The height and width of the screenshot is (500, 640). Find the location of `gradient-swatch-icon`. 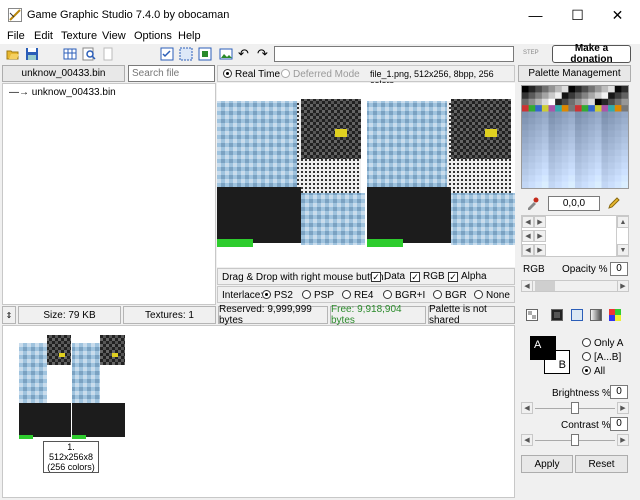

gradient-swatch-icon is located at coordinates (596, 315).